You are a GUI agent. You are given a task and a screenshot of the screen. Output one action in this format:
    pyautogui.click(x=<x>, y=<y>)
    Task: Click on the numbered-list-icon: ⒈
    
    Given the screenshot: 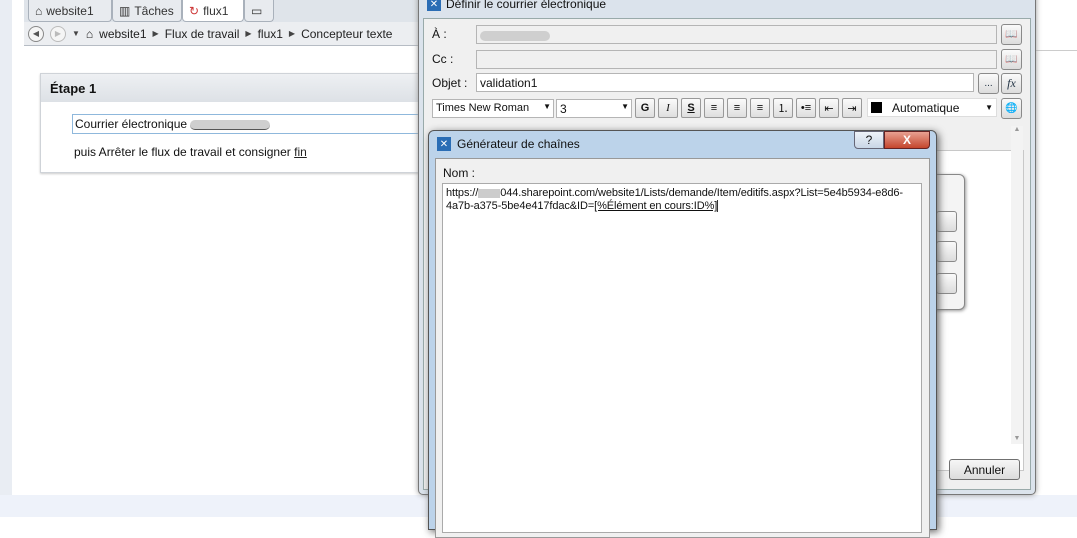 What is the action you would take?
    pyautogui.click(x=783, y=109)
    